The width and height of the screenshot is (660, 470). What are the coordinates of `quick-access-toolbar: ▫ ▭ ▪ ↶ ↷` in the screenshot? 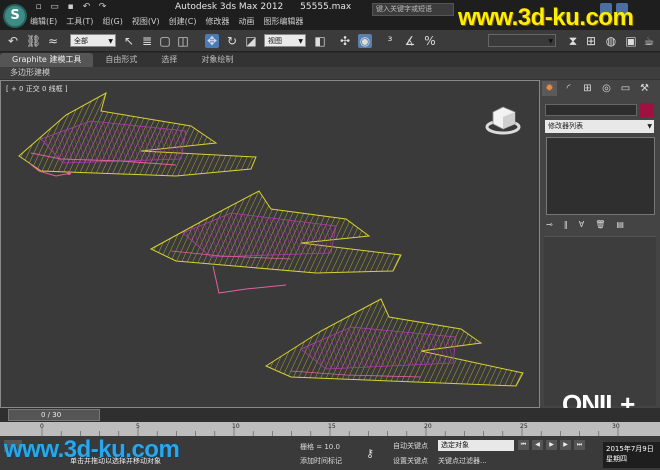 It's located at (70, 8).